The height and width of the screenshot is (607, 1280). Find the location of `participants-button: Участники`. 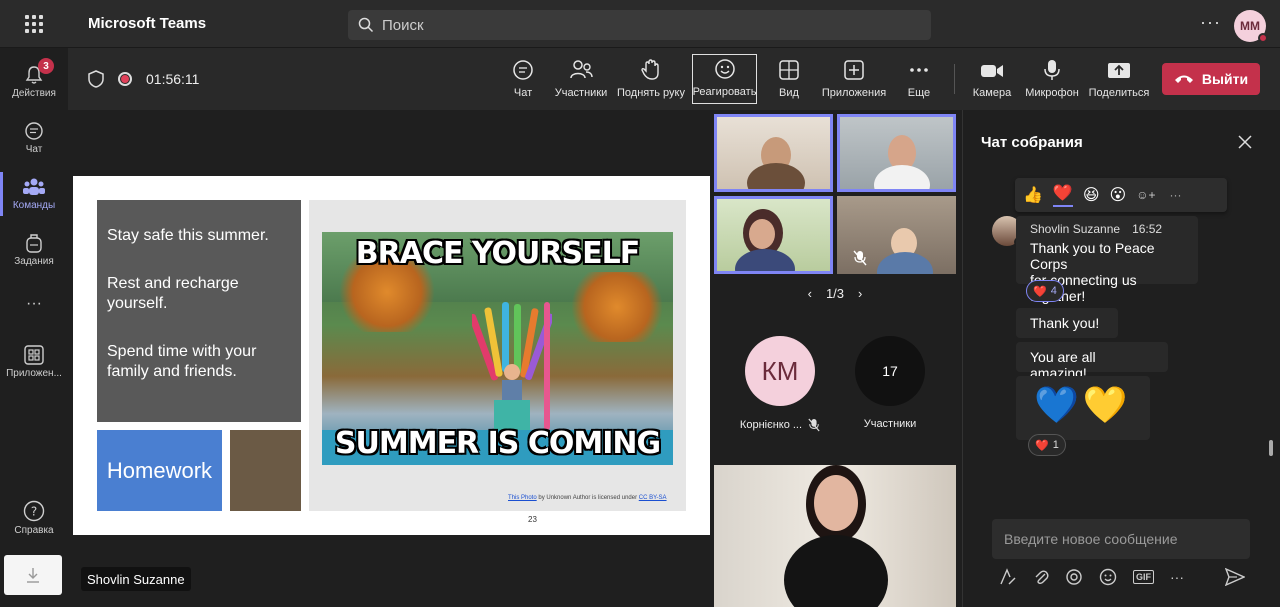

participants-button: Участники is located at coordinates (581, 79).